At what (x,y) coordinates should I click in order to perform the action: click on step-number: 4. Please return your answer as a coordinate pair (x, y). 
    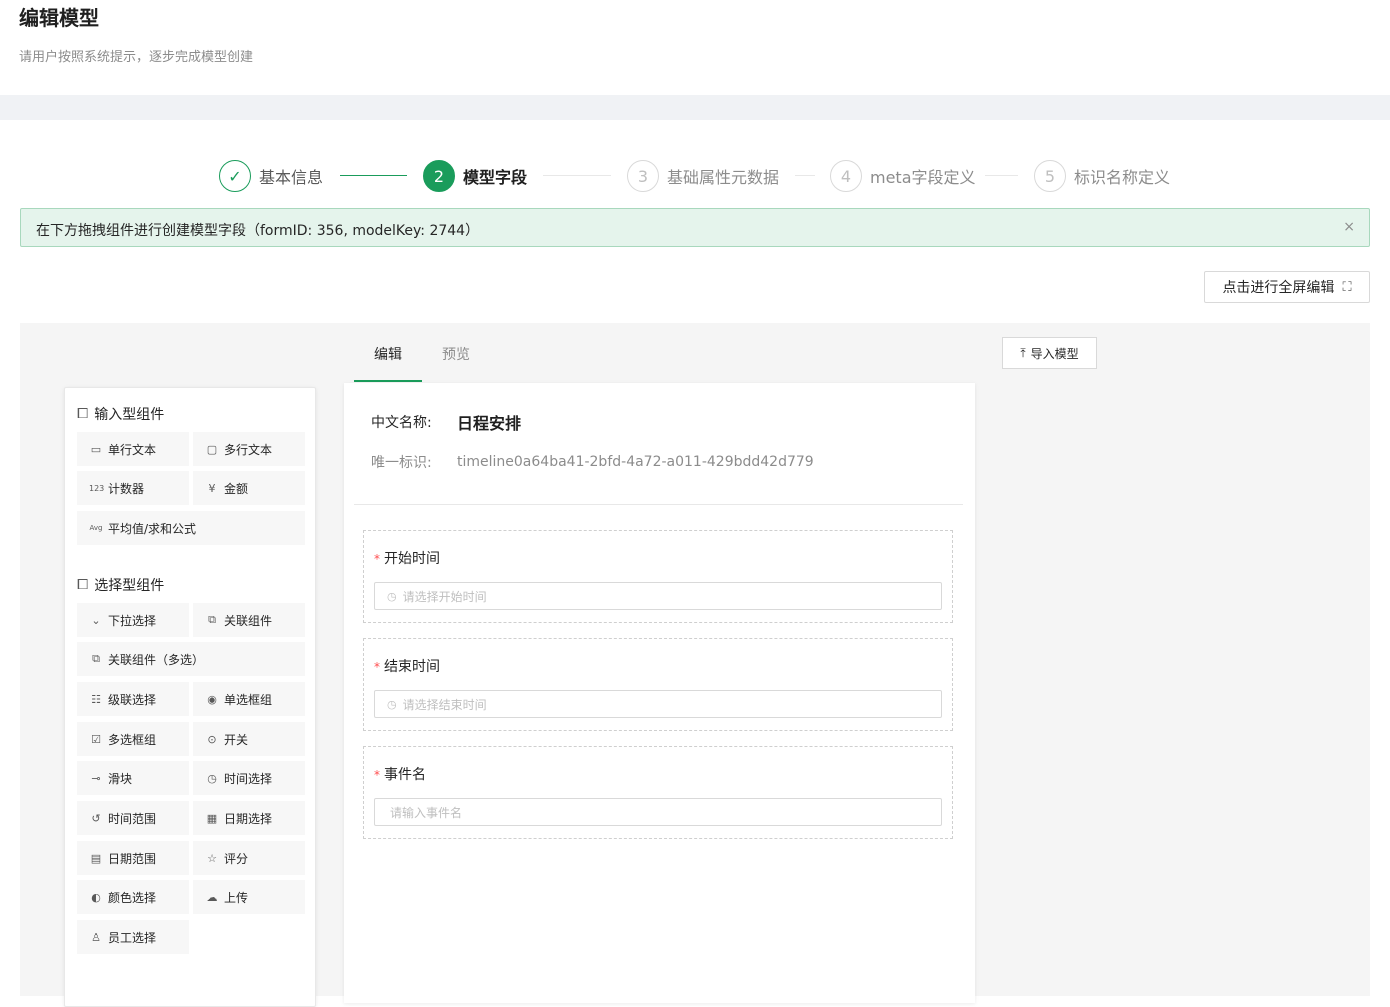
    Looking at the image, I should click on (846, 176).